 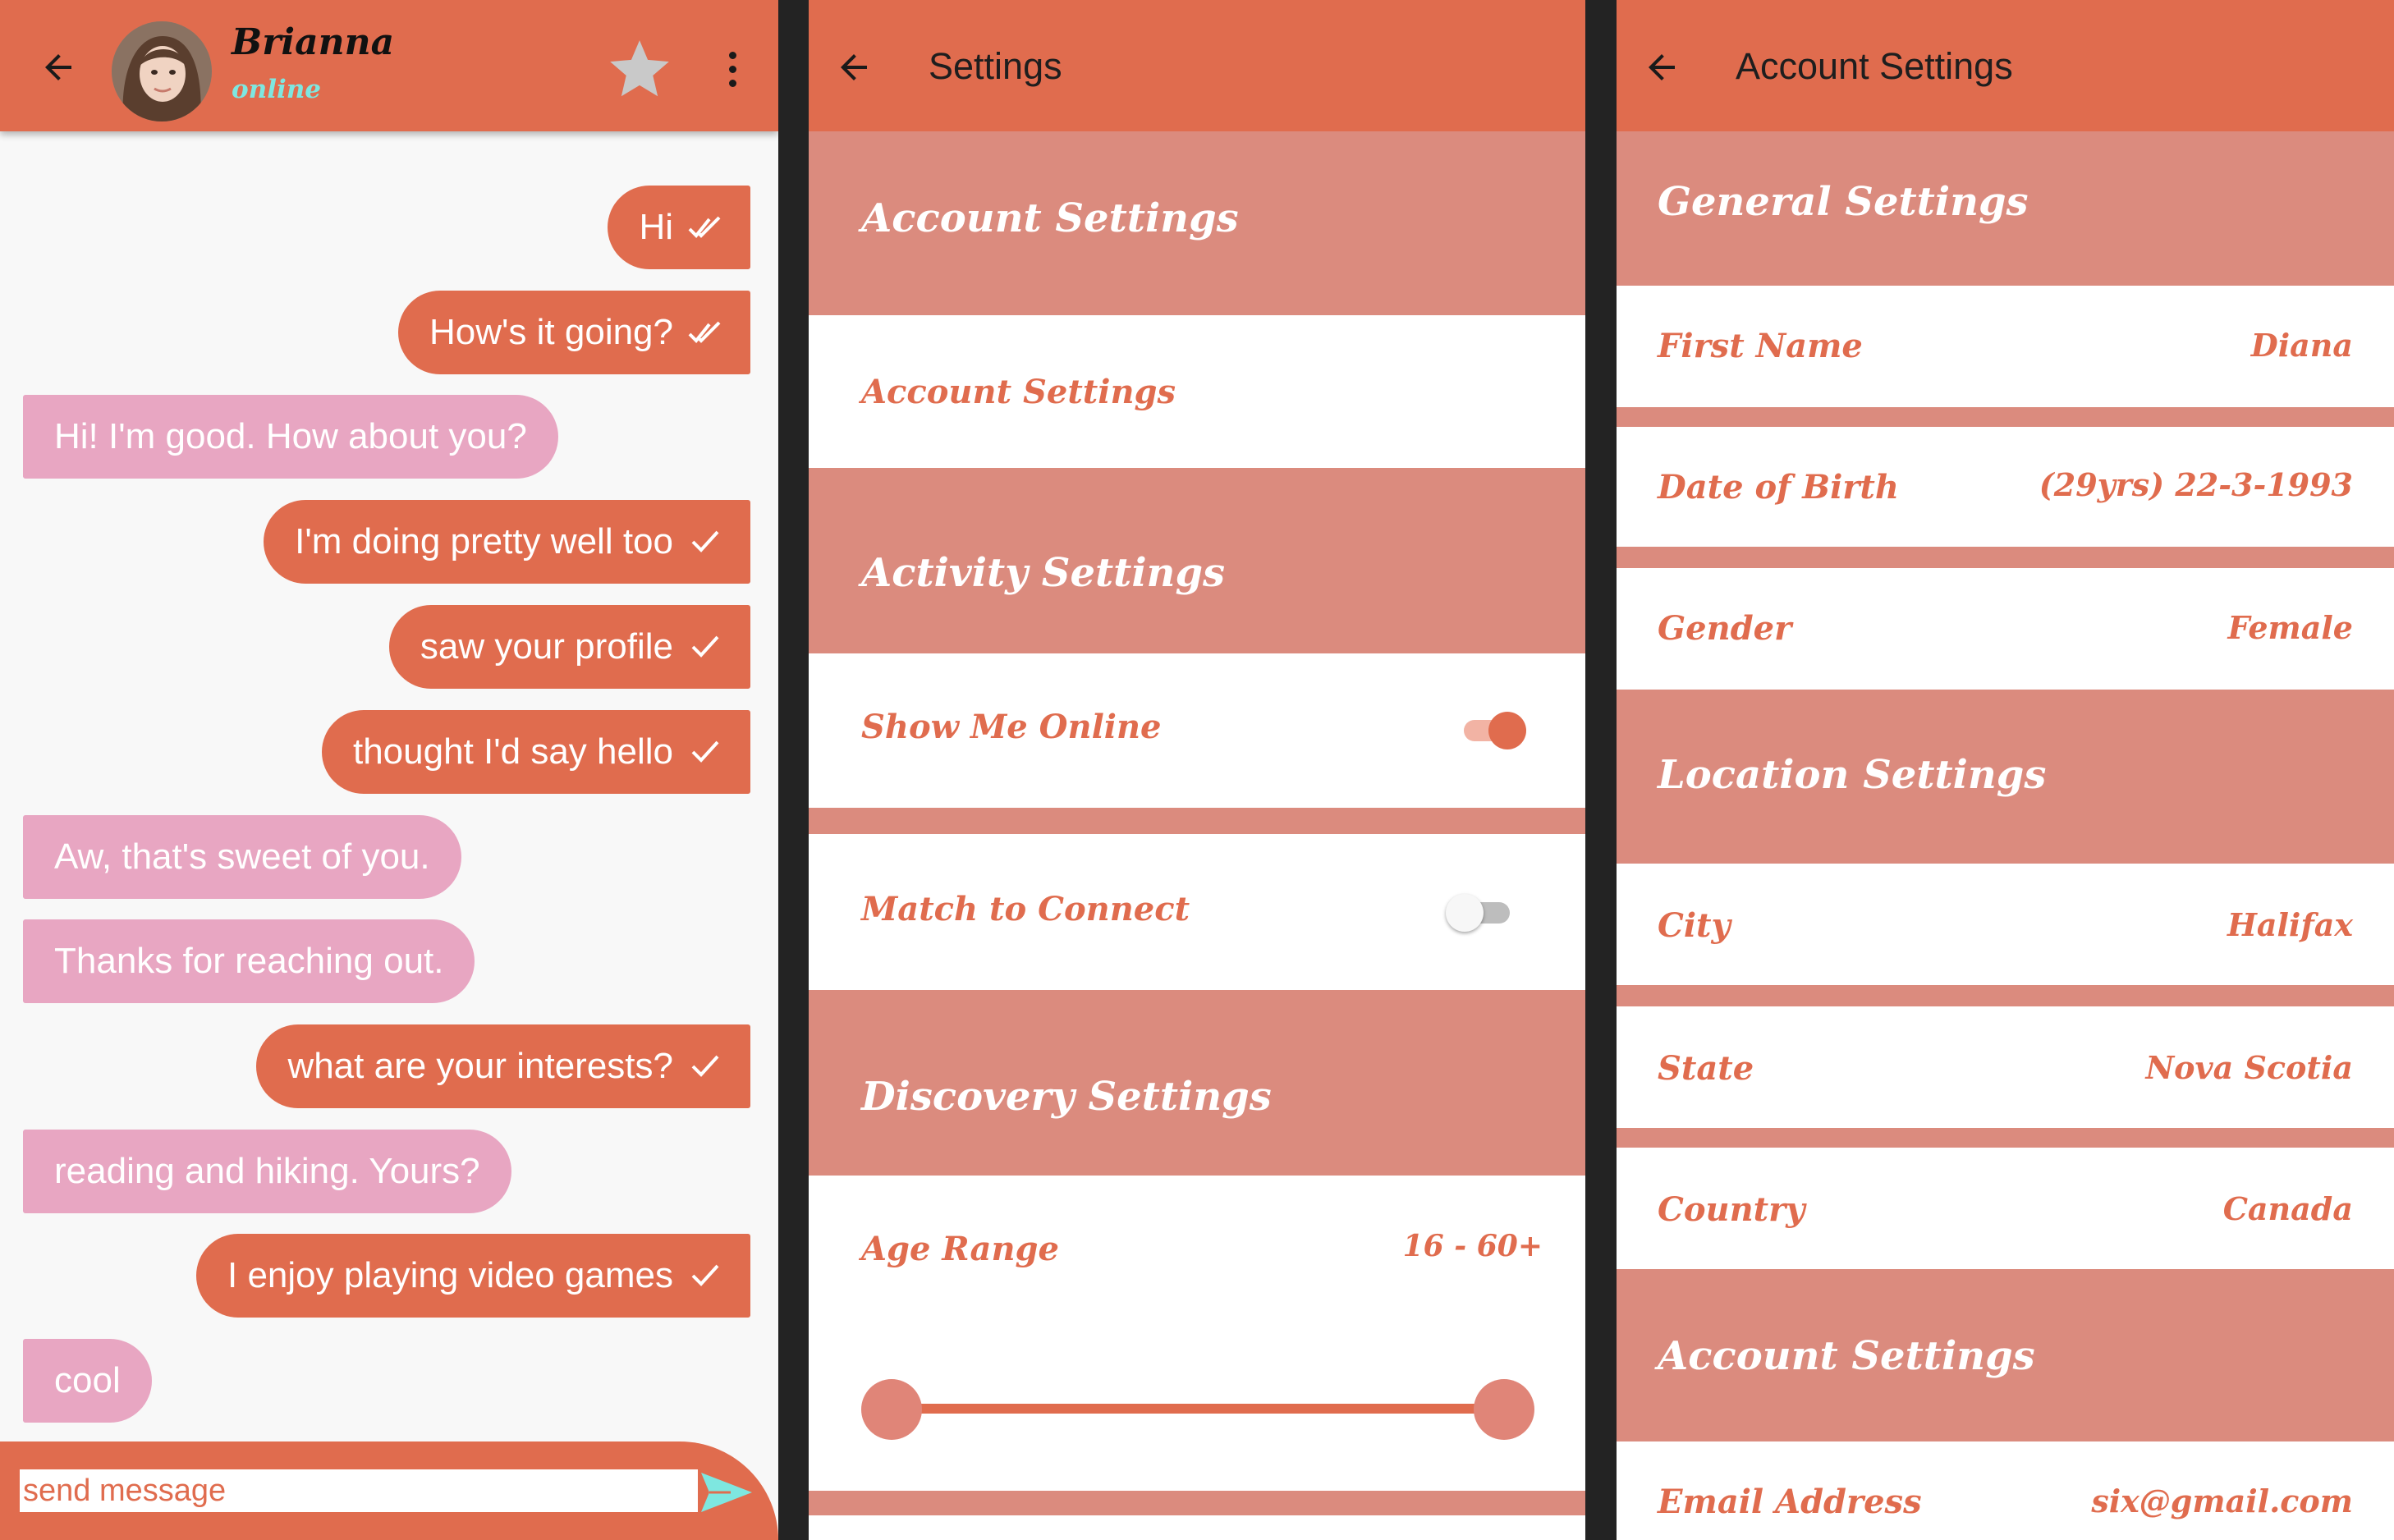 I want to click on message-bubble: what are your interests?, so click(x=503, y=1066).